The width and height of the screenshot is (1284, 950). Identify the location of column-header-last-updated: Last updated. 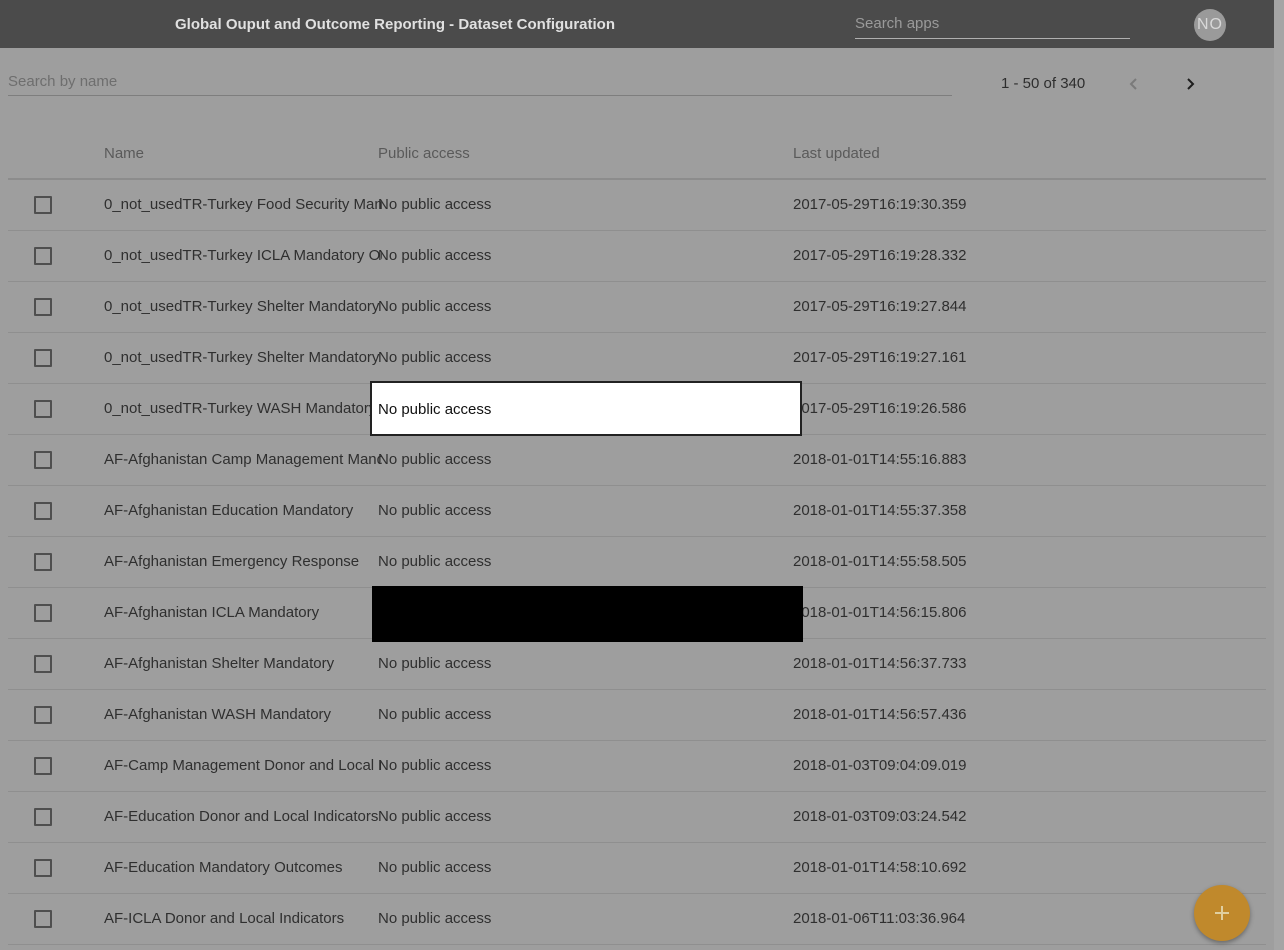
(836, 153).